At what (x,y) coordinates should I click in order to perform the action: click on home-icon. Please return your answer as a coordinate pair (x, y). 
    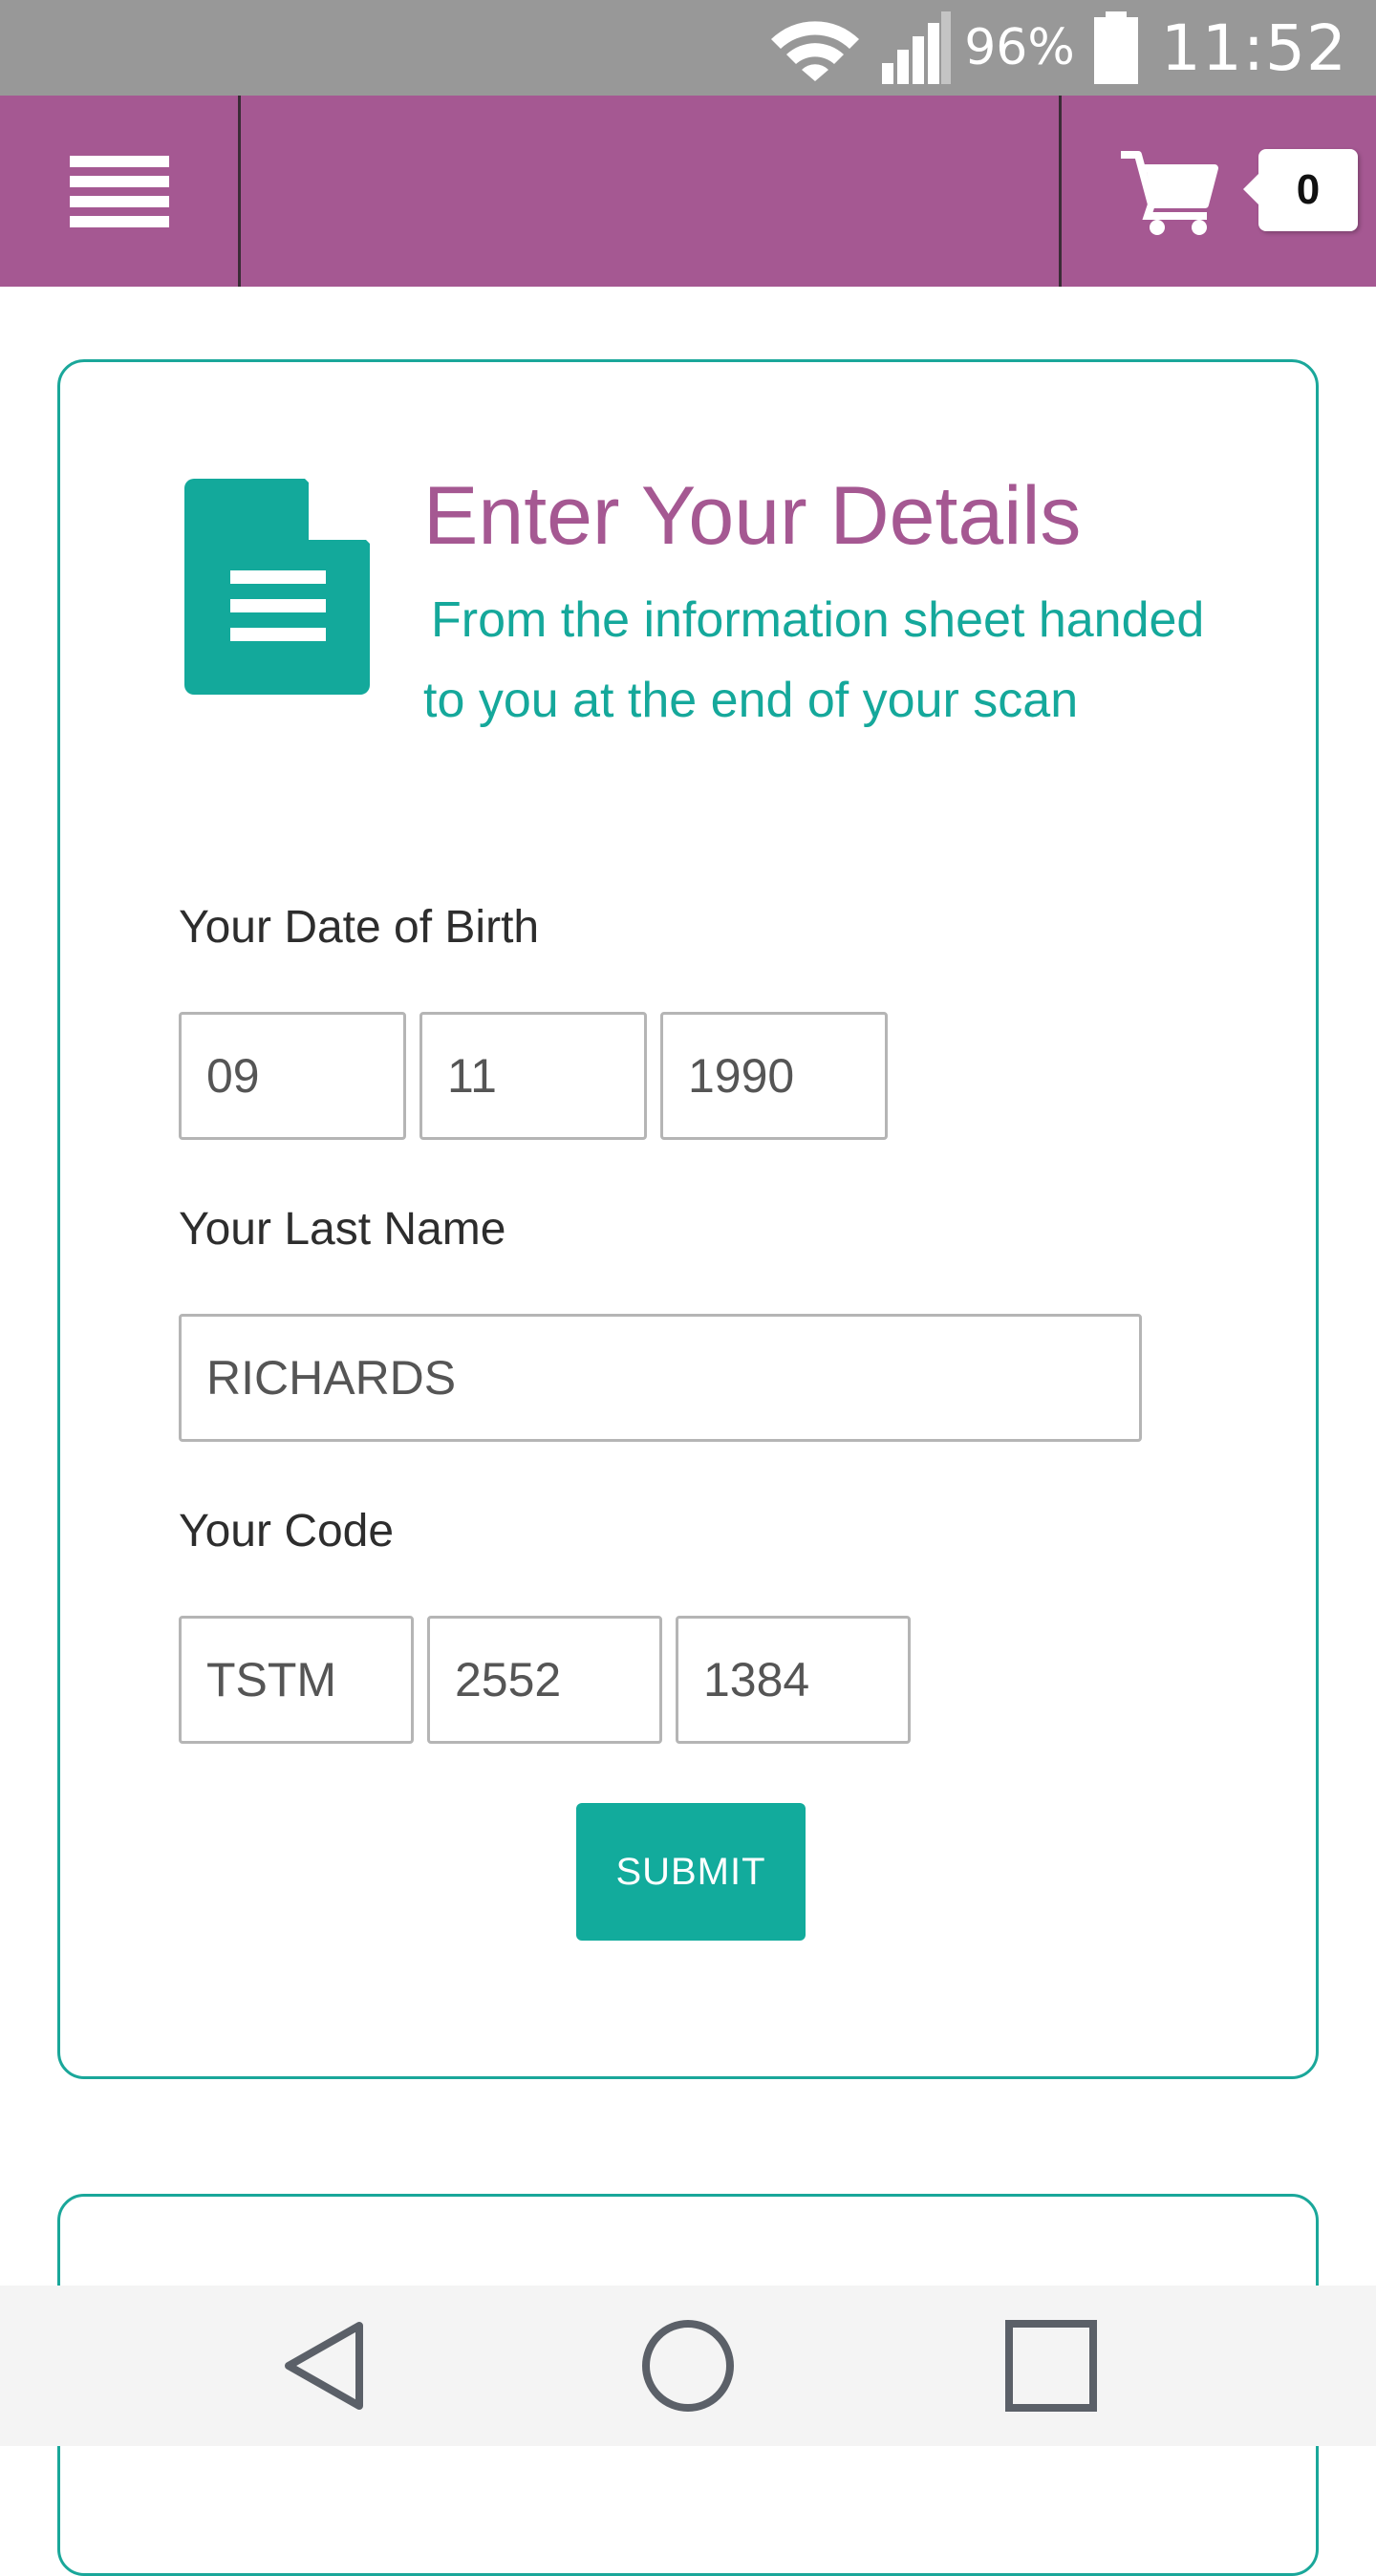
    Looking at the image, I should click on (688, 2366).